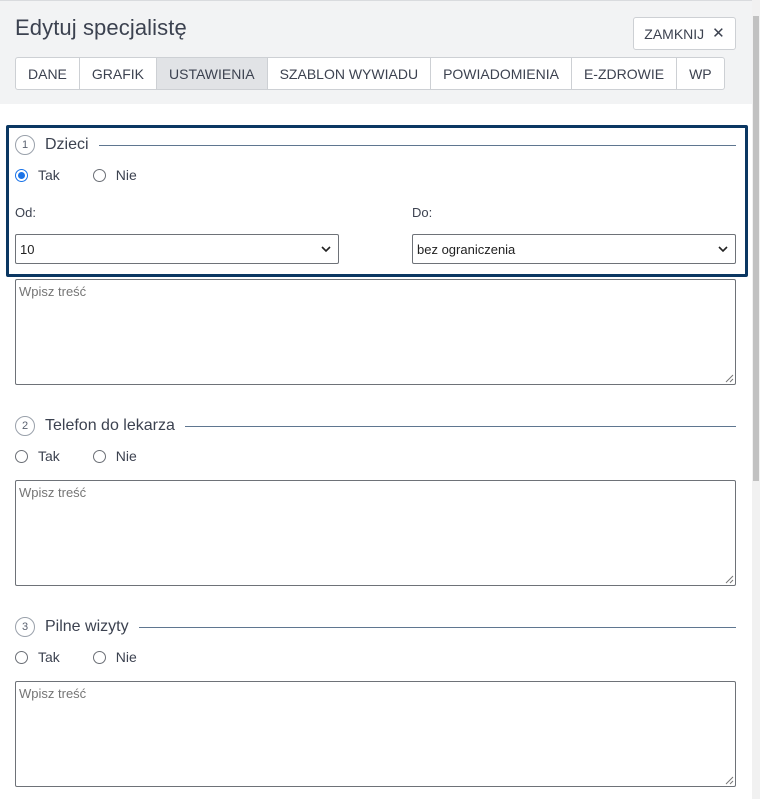  What do you see at coordinates (25, 212) in the screenshot?
I see `from-label: Od:` at bounding box center [25, 212].